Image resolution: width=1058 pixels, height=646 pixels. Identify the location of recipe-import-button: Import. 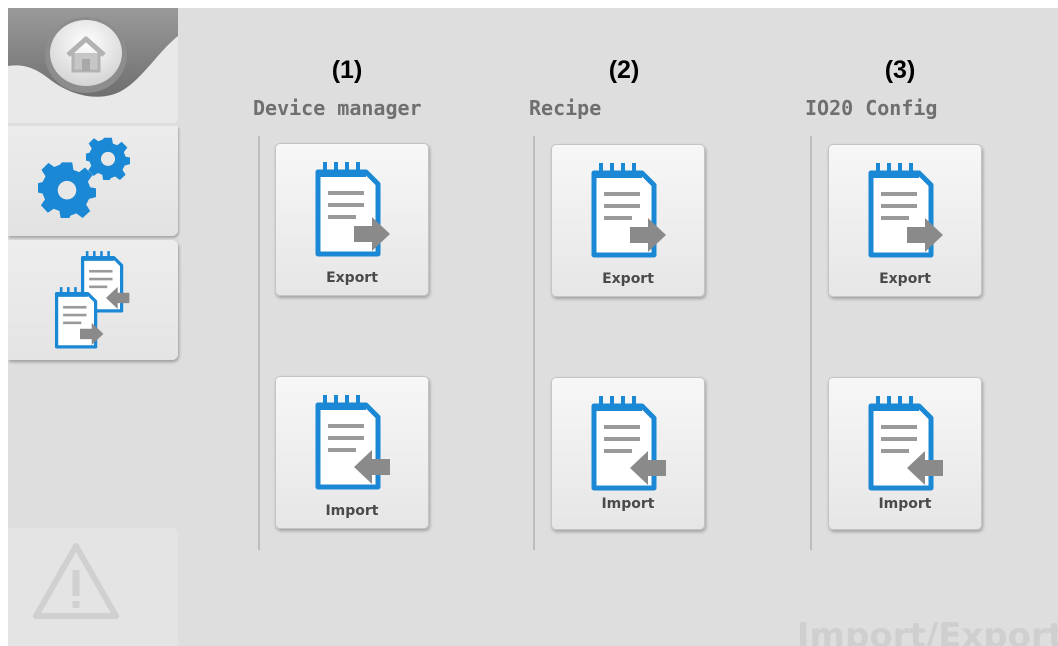
(628, 453).